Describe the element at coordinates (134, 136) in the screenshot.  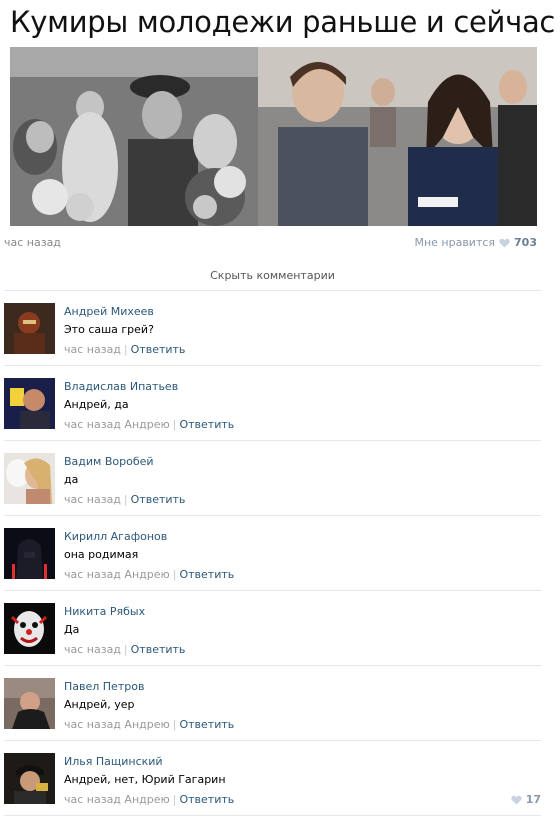
I see `photo-gagarin-with-girls` at that location.